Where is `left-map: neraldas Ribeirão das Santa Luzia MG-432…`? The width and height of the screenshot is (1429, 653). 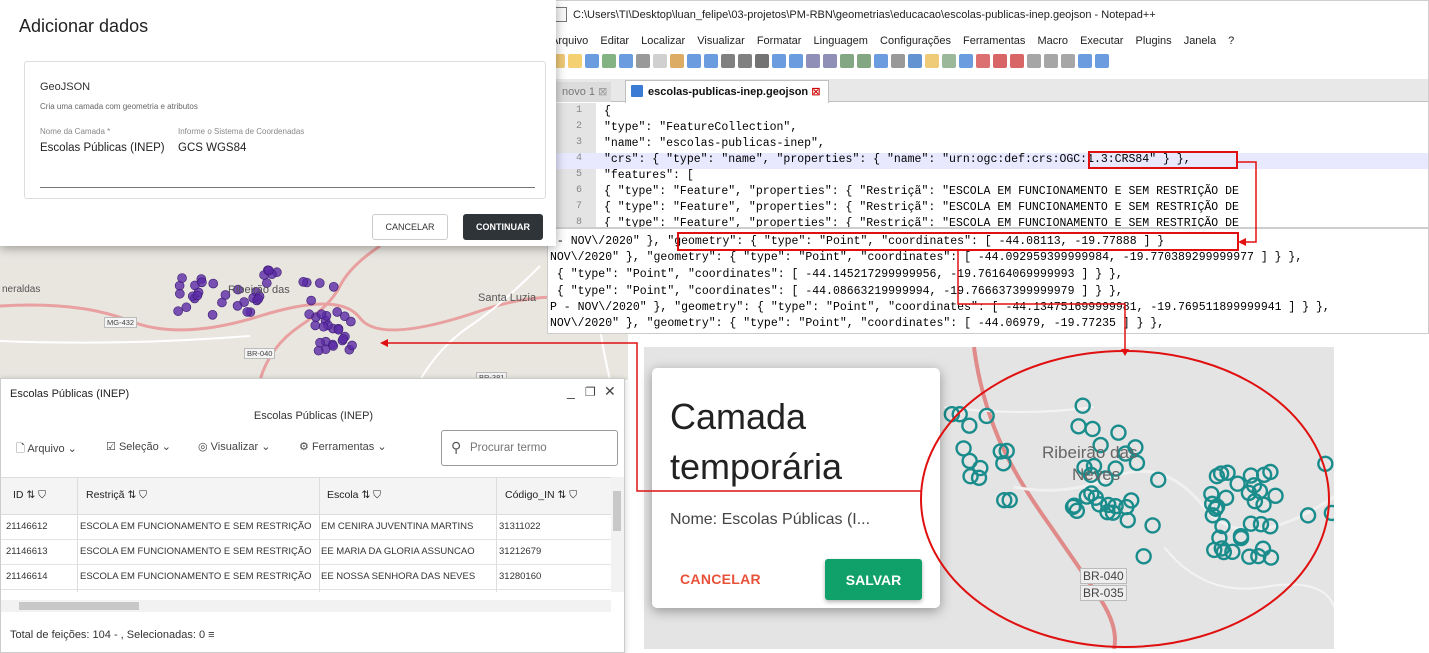
left-map: neraldas Ribeirão das Santa Luzia MG-432… is located at coordinates (314, 313).